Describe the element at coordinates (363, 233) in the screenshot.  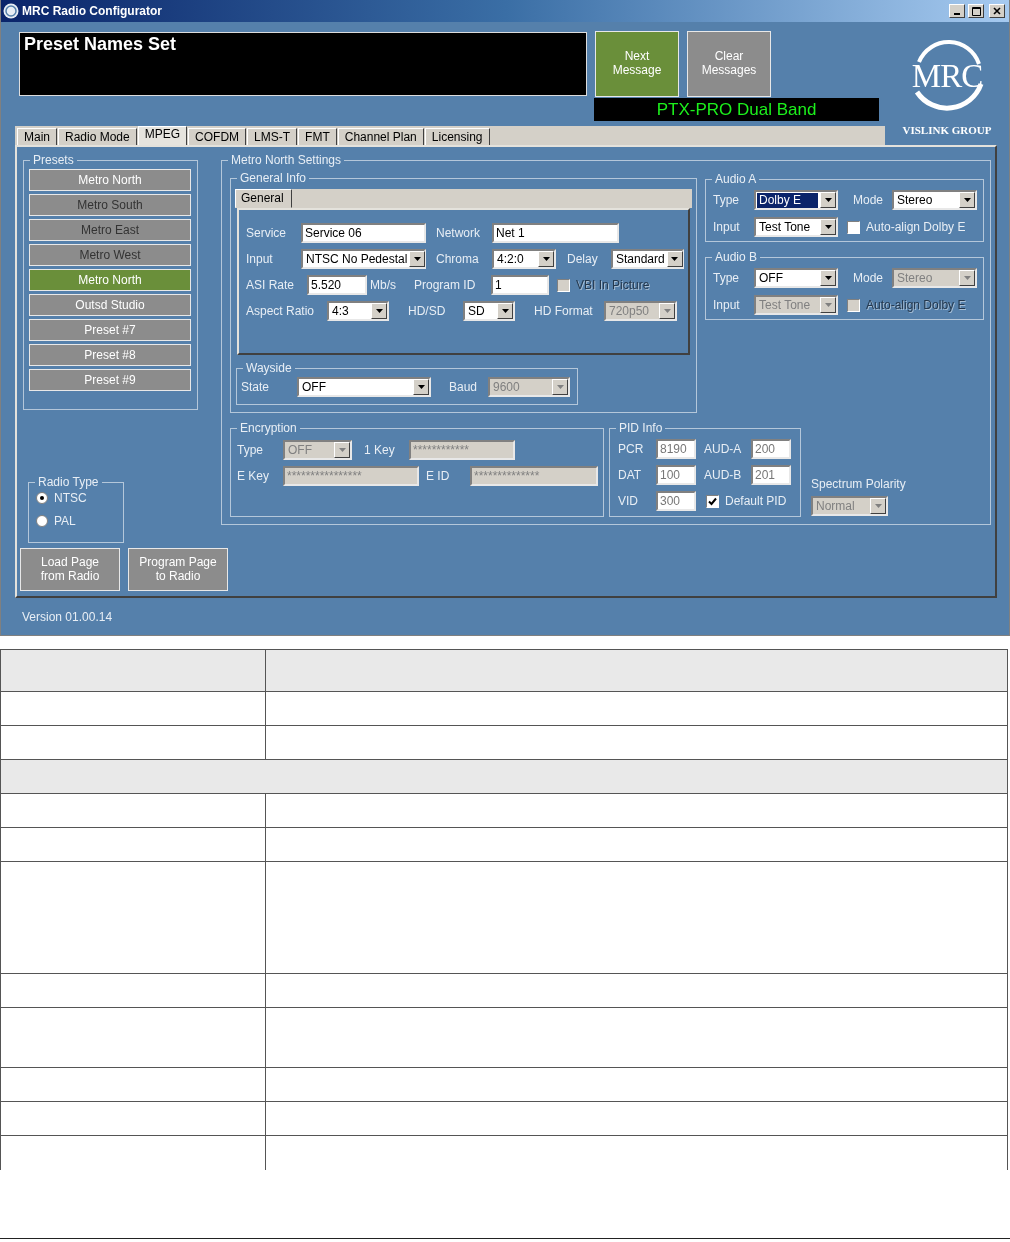
I see `service-field: Service 06` at that location.